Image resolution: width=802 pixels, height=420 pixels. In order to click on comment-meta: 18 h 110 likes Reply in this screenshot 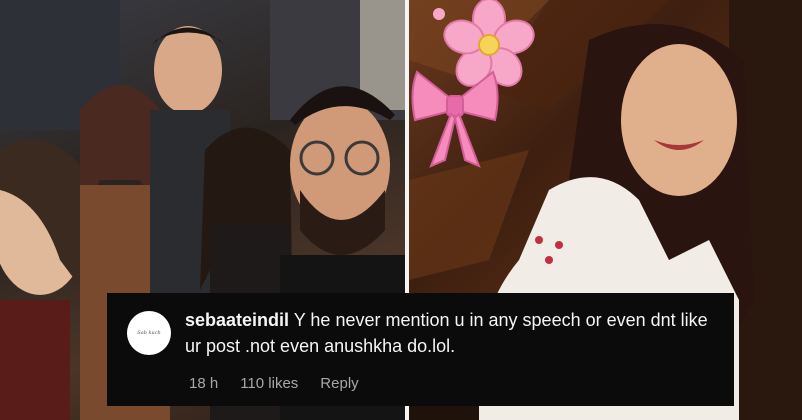, I will do `click(274, 383)`.